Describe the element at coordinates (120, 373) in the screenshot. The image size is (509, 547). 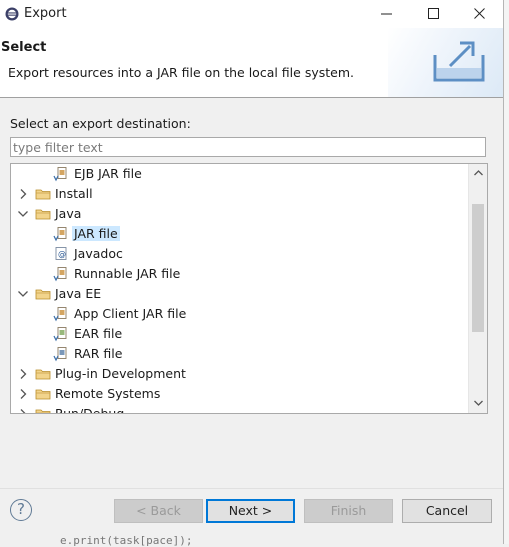
I see `tree-item-label: Plug-in Development` at that location.